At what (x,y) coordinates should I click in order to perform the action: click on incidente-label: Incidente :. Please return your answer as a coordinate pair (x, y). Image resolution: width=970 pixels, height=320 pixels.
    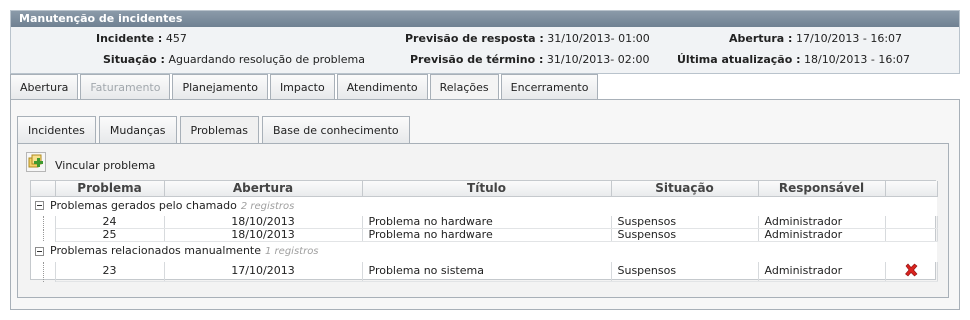
    Looking at the image, I should click on (129, 38).